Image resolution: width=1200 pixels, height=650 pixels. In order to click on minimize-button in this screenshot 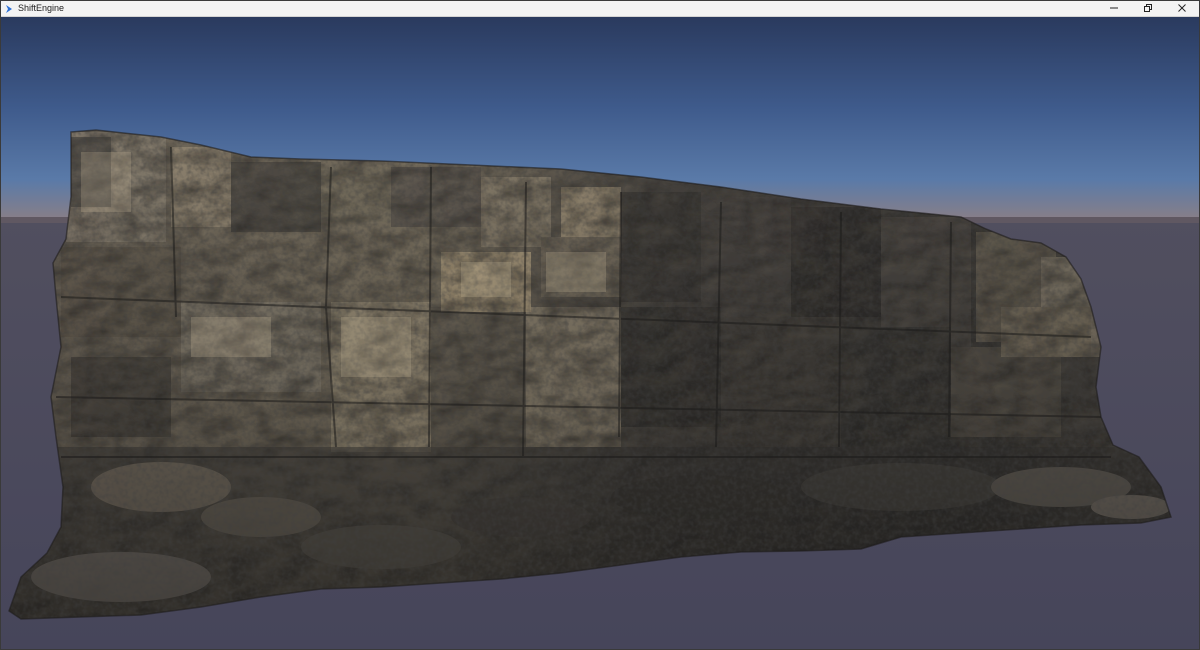, I will do `click(1114, 8)`.